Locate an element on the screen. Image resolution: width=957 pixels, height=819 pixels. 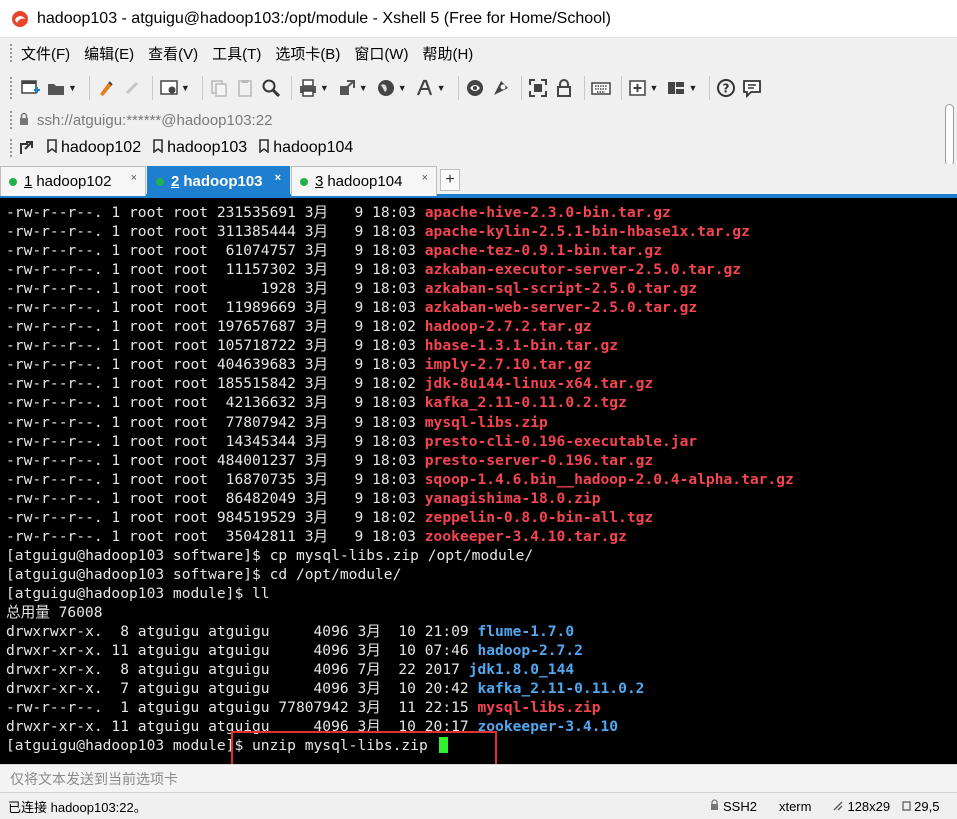
layout-button: ▼ is located at coordinates (682, 88).